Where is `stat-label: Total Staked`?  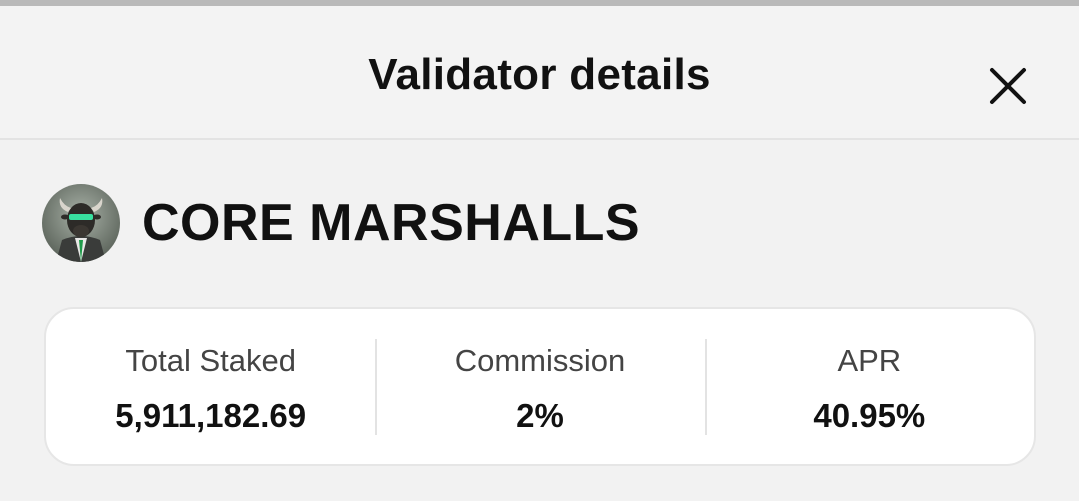 stat-label: Total Staked is located at coordinates (210, 360).